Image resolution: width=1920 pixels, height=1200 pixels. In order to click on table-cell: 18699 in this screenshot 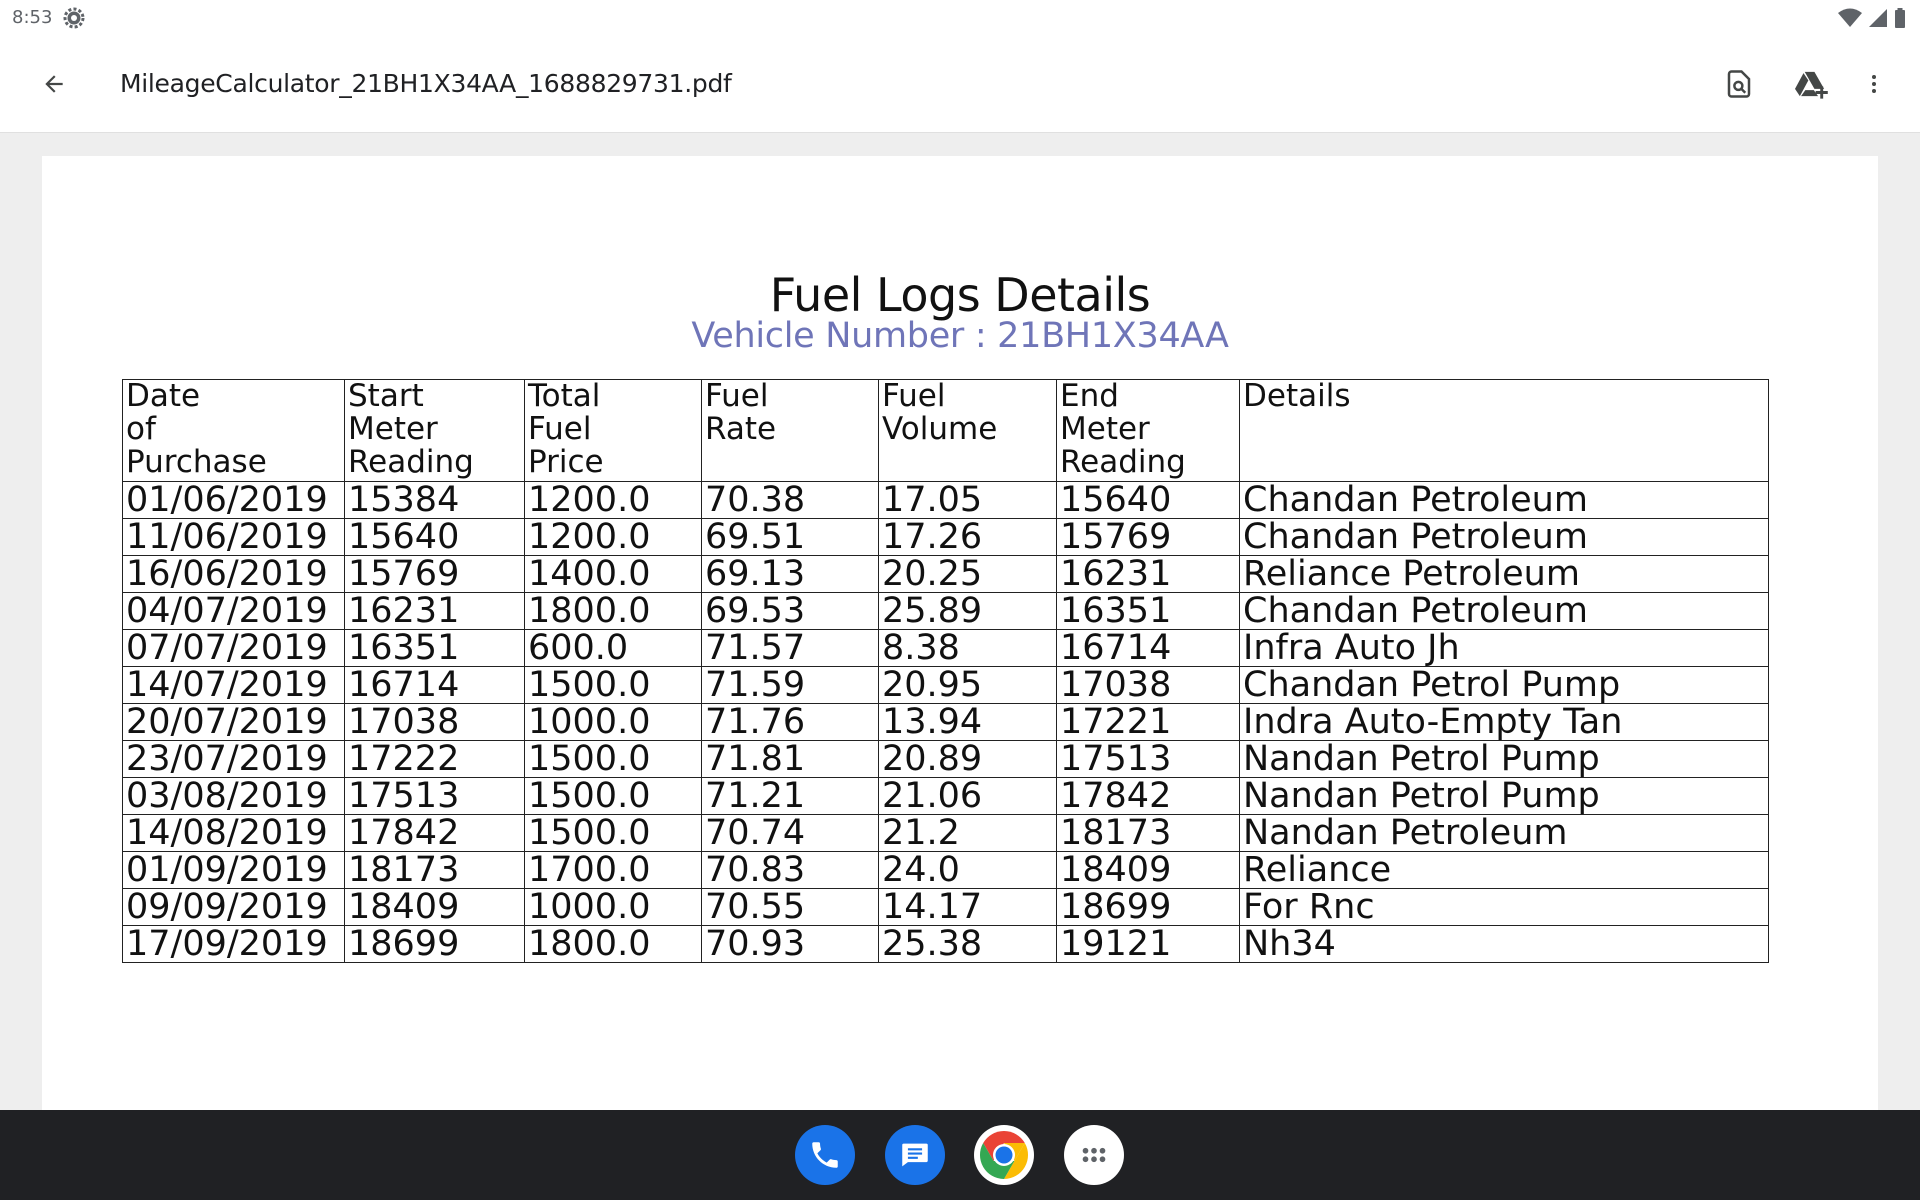, I will do `click(434, 944)`.